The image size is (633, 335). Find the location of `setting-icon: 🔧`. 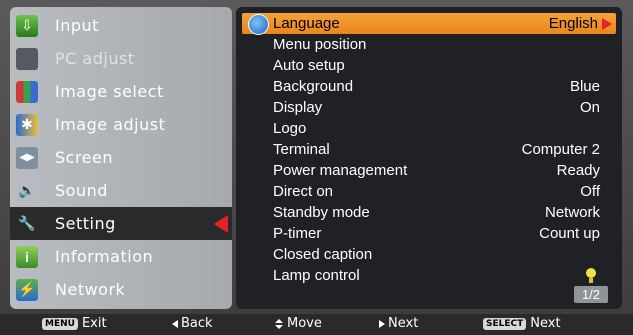

setting-icon: 🔧 is located at coordinates (27, 223).